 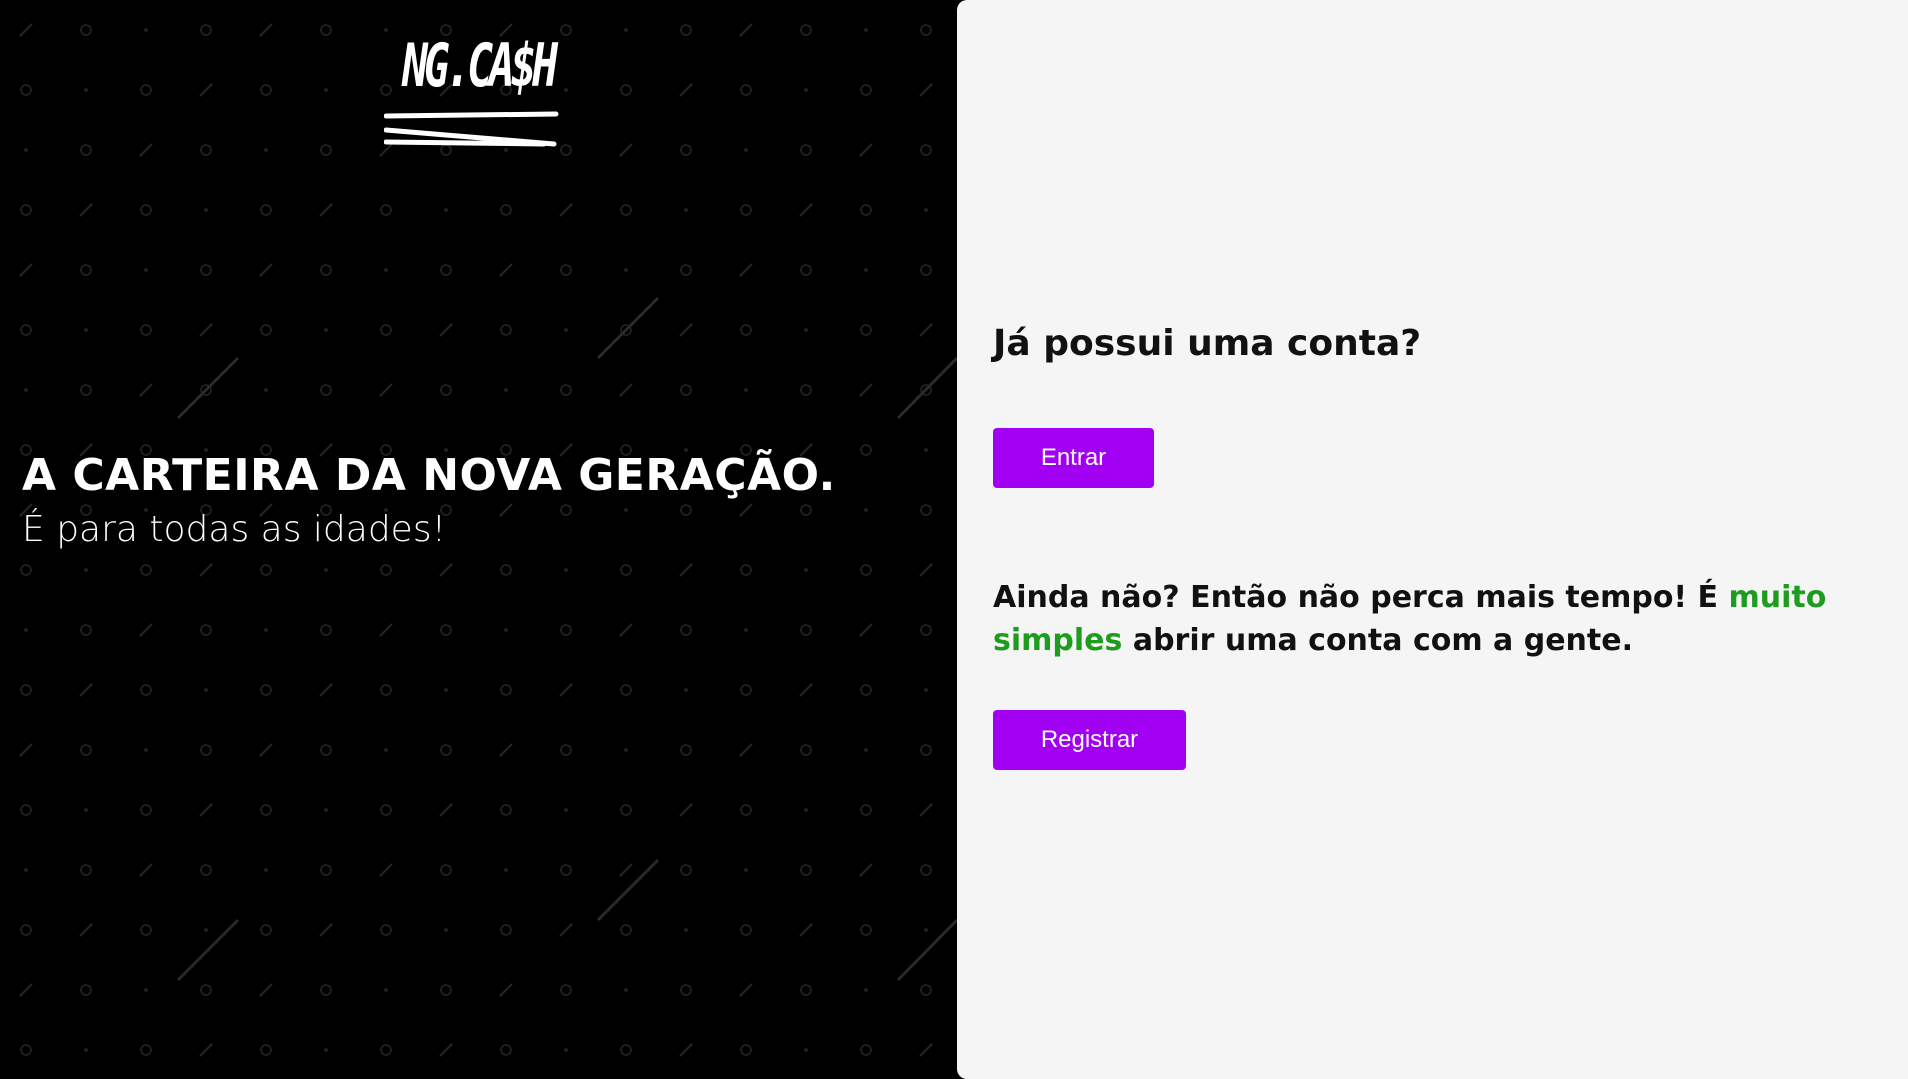 What do you see at coordinates (1073, 458) in the screenshot?
I see `login-button: Entrar` at bounding box center [1073, 458].